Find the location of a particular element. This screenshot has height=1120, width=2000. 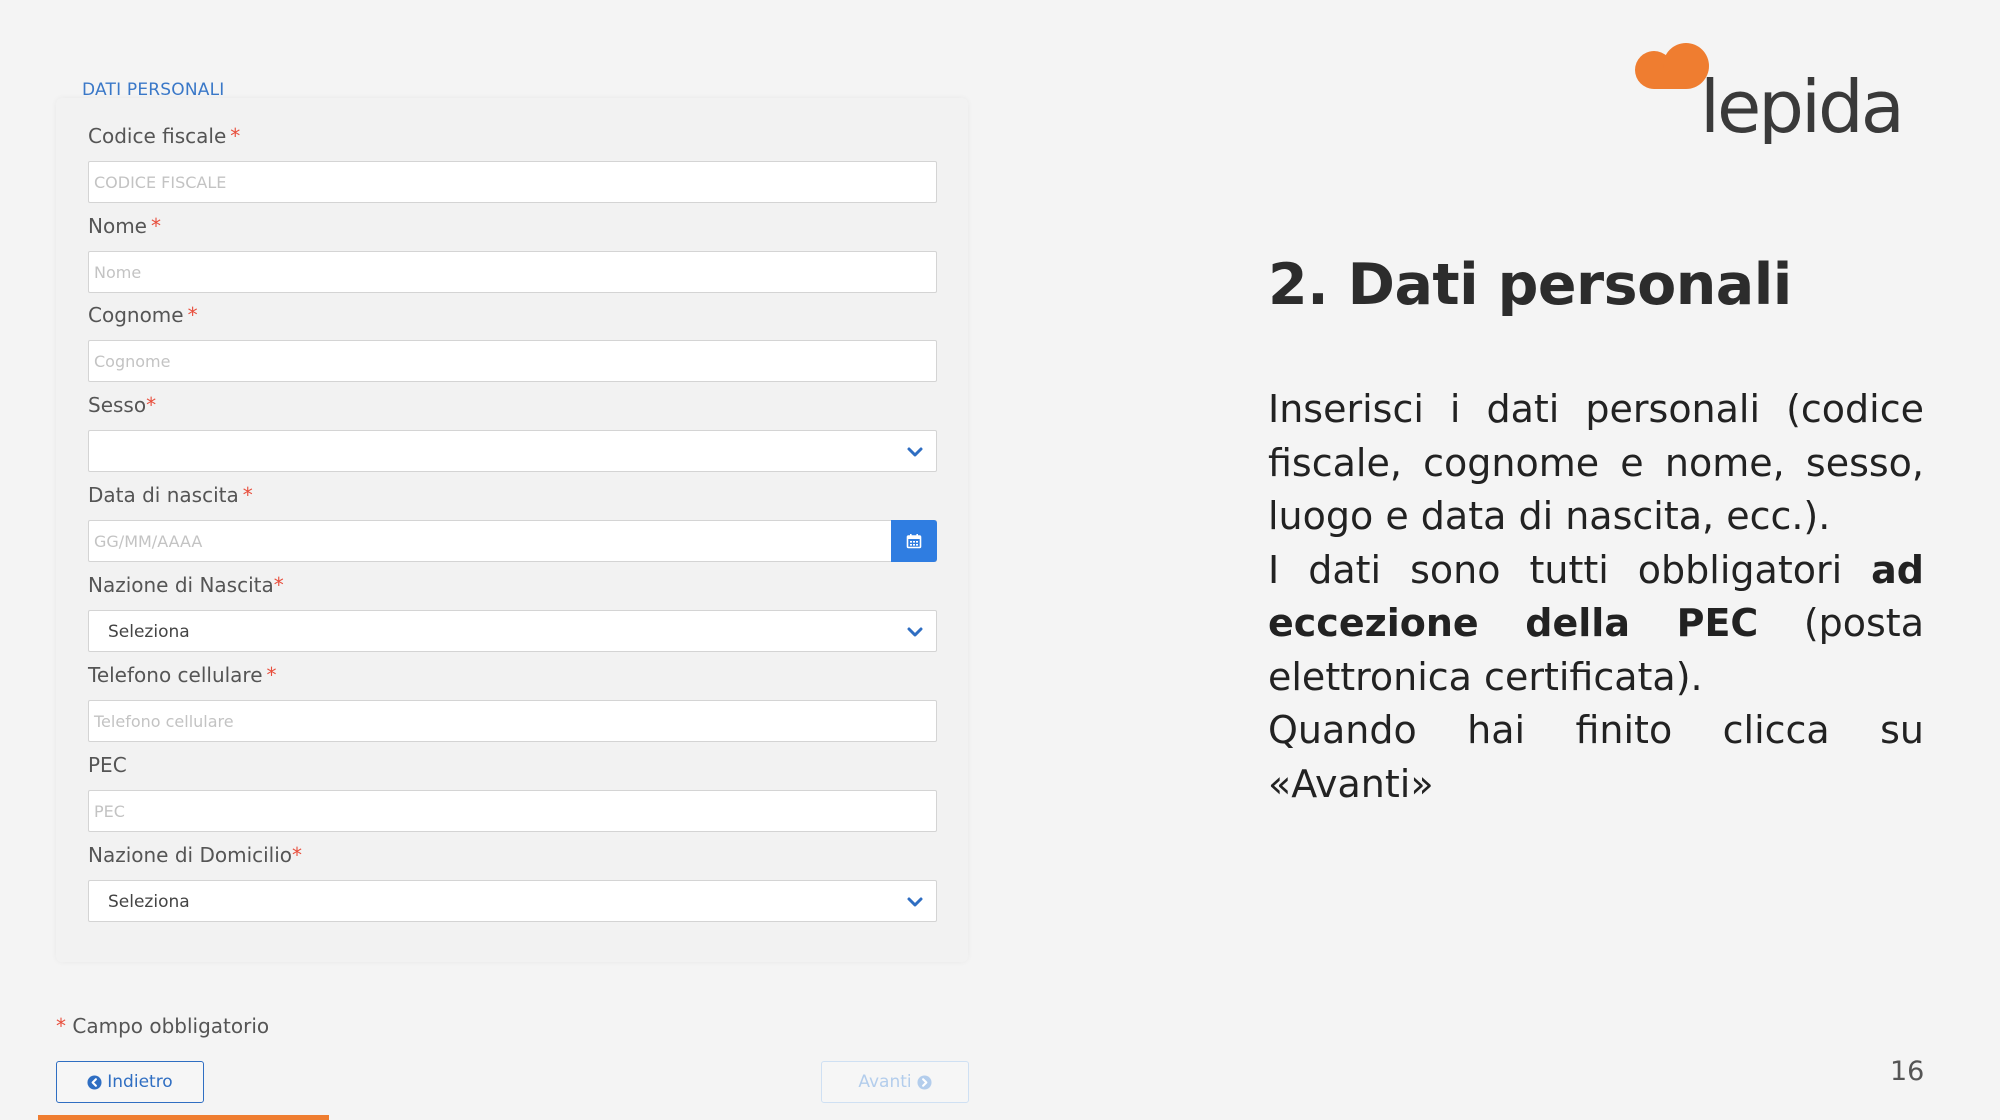

nazione-domicilio-label: Nazione di Domicilio* is located at coordinates (195, 855).